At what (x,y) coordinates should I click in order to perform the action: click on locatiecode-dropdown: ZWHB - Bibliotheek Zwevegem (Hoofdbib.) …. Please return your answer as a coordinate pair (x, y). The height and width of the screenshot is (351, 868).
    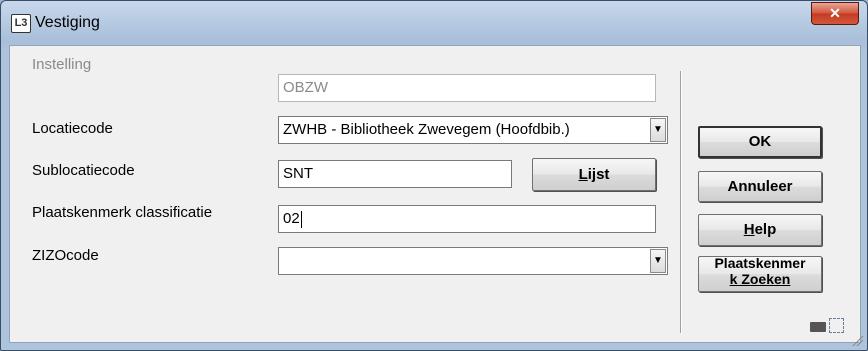
    Looking at the image, I should click on (473, 130).